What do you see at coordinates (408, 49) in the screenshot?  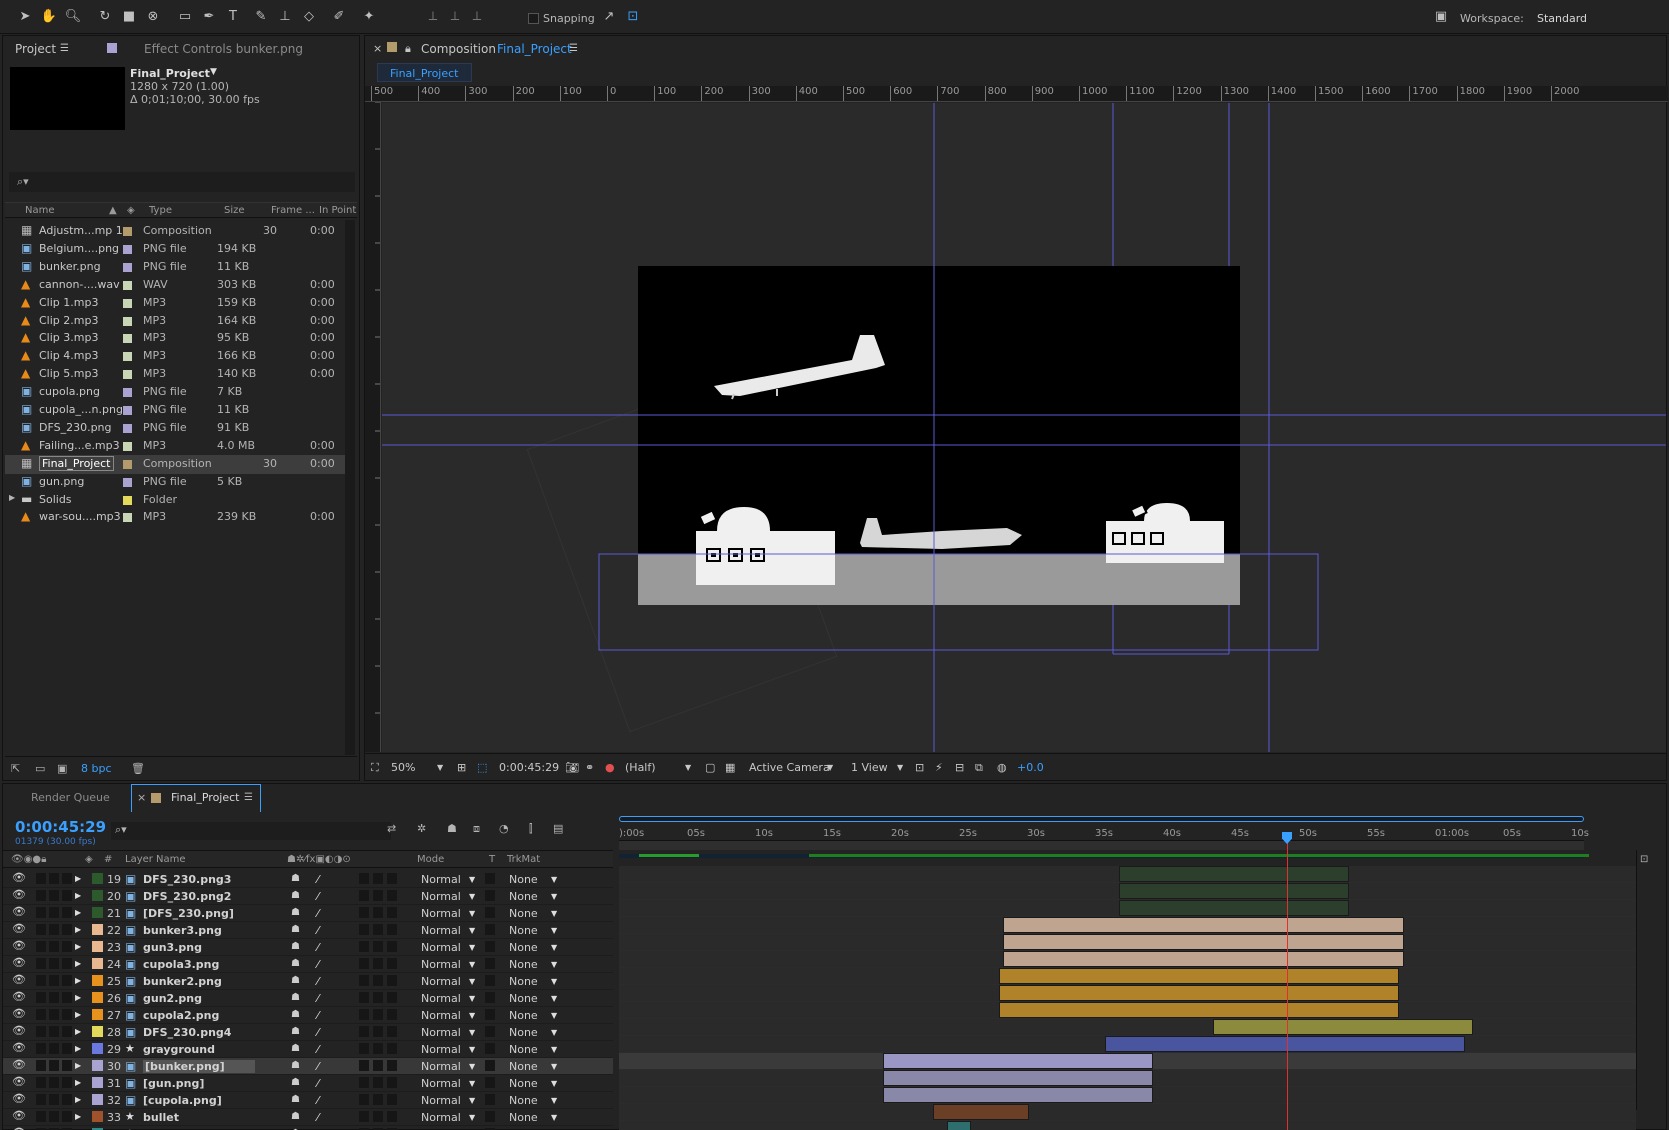 I see `lock-icon: 🔒︎` at bounding box center [408, 49].